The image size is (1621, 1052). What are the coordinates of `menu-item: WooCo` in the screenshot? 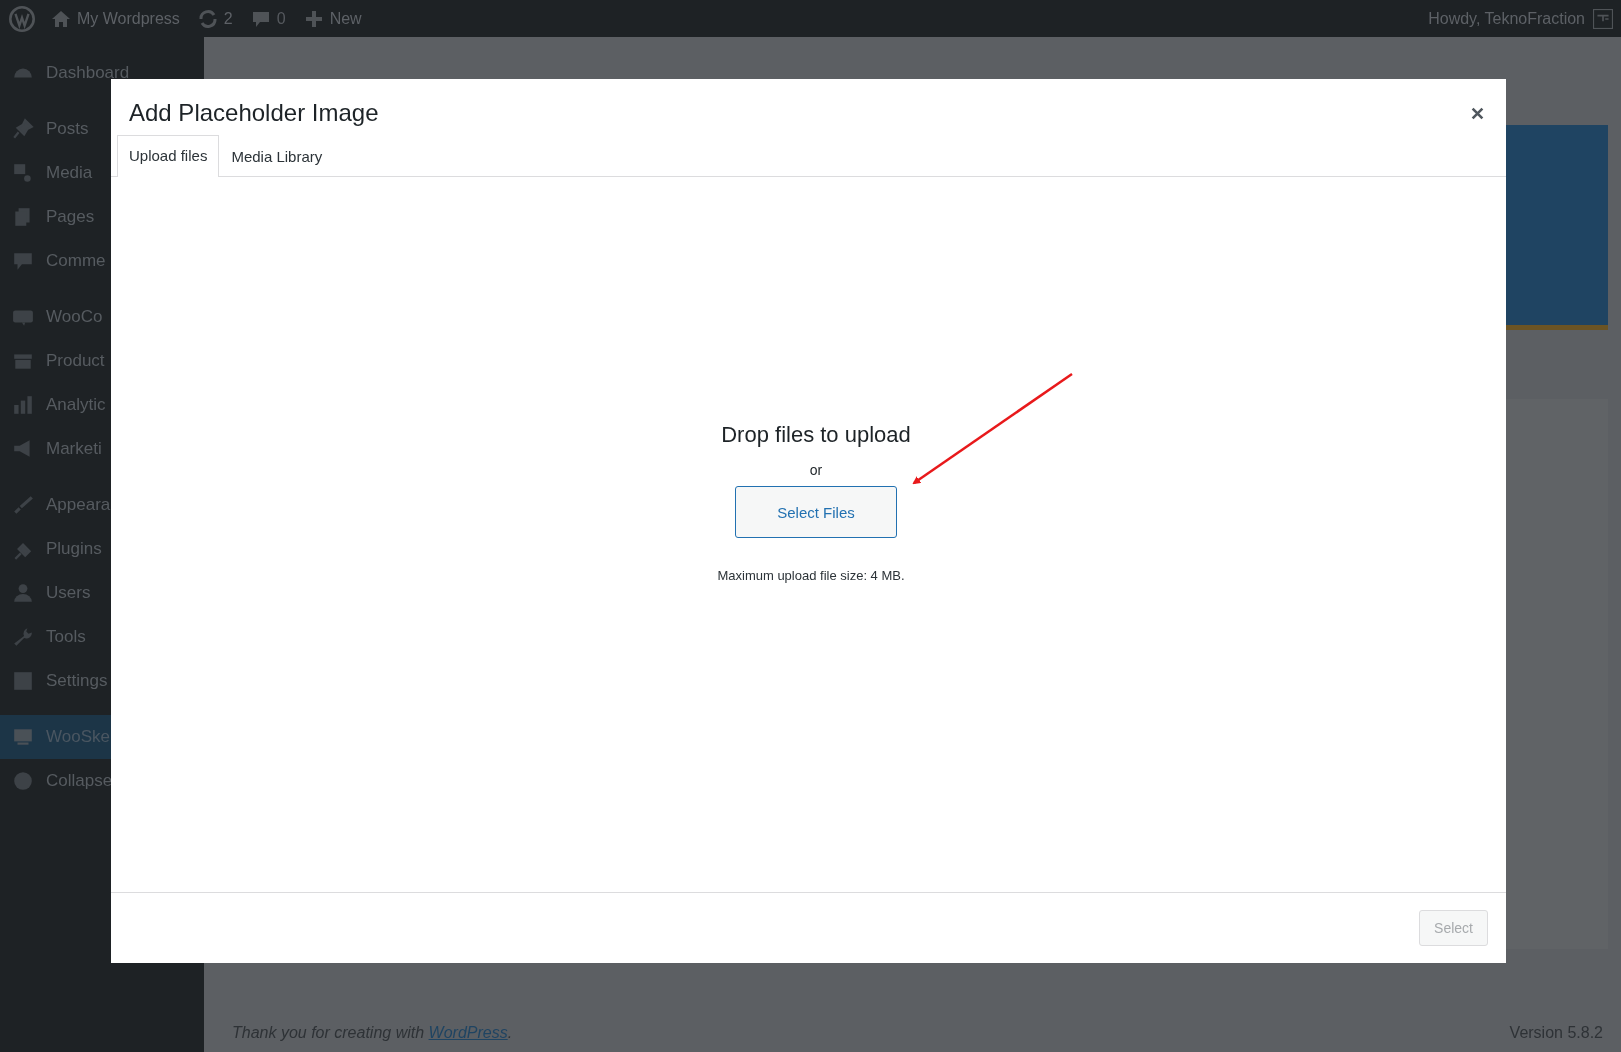 It's located at (102, 317).